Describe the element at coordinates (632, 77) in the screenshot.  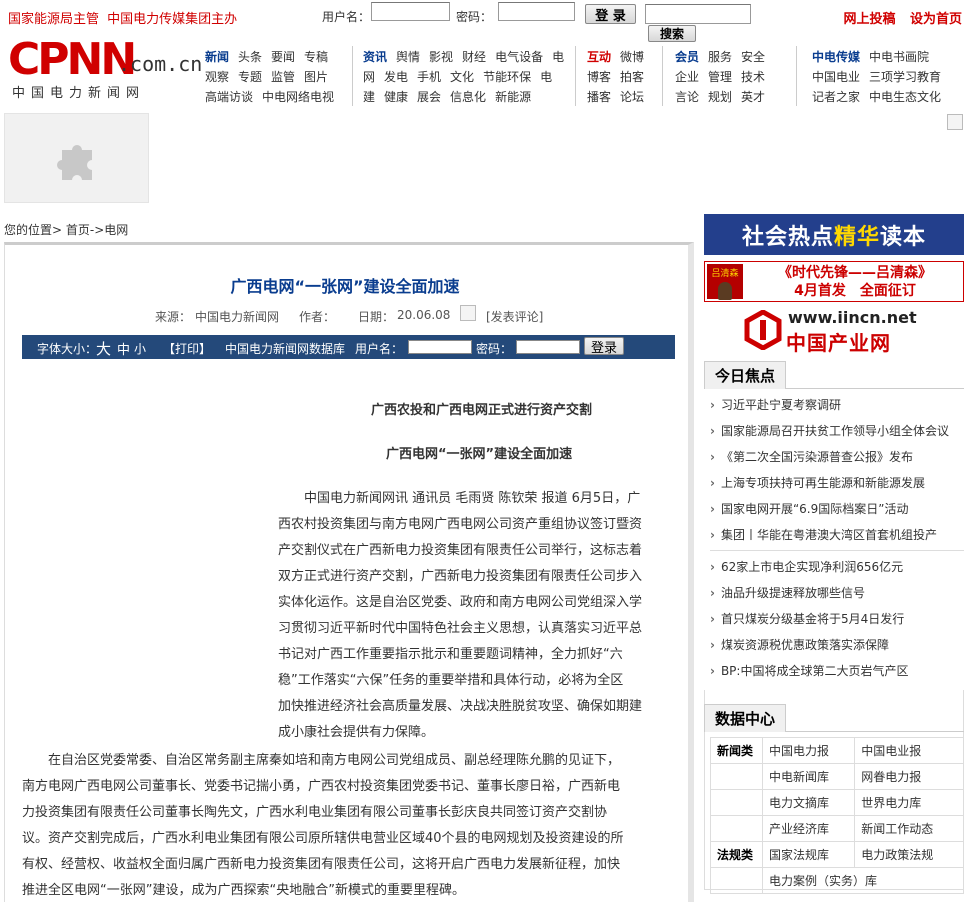
I see `nav-item: 拍客` at that location.